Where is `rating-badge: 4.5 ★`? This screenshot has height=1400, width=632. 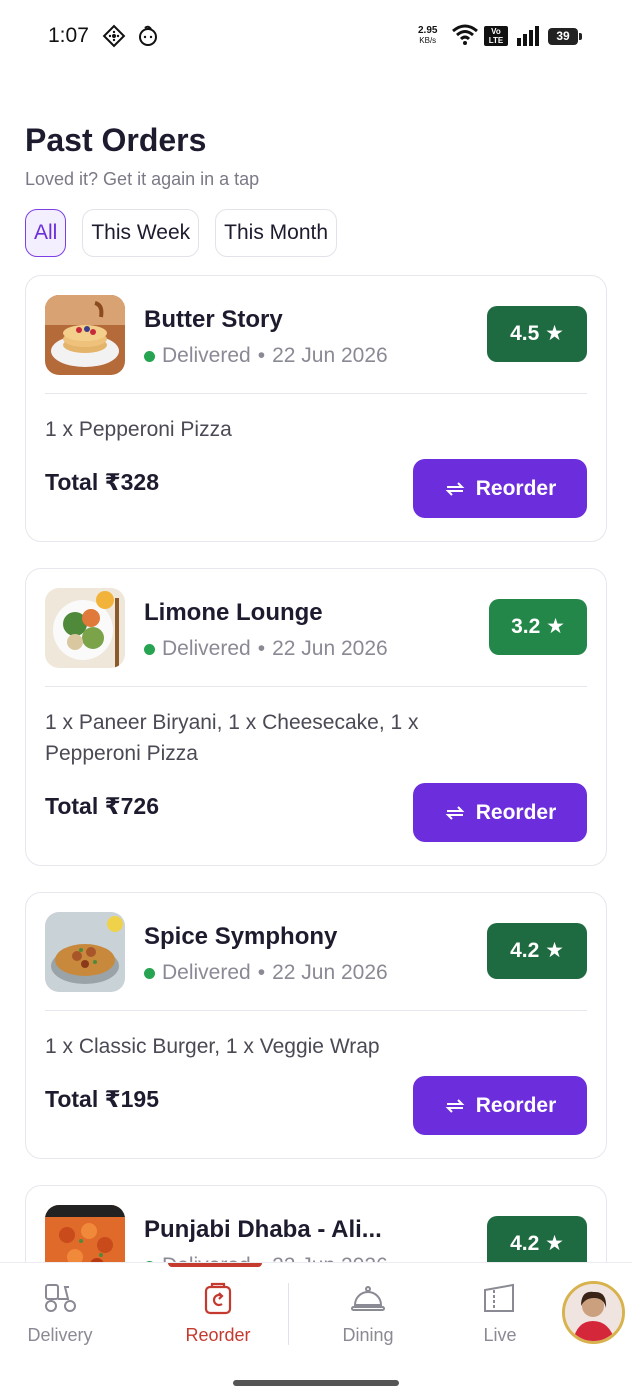
rating-badge: 4.5 ★ is located at coordinates (537, 334).